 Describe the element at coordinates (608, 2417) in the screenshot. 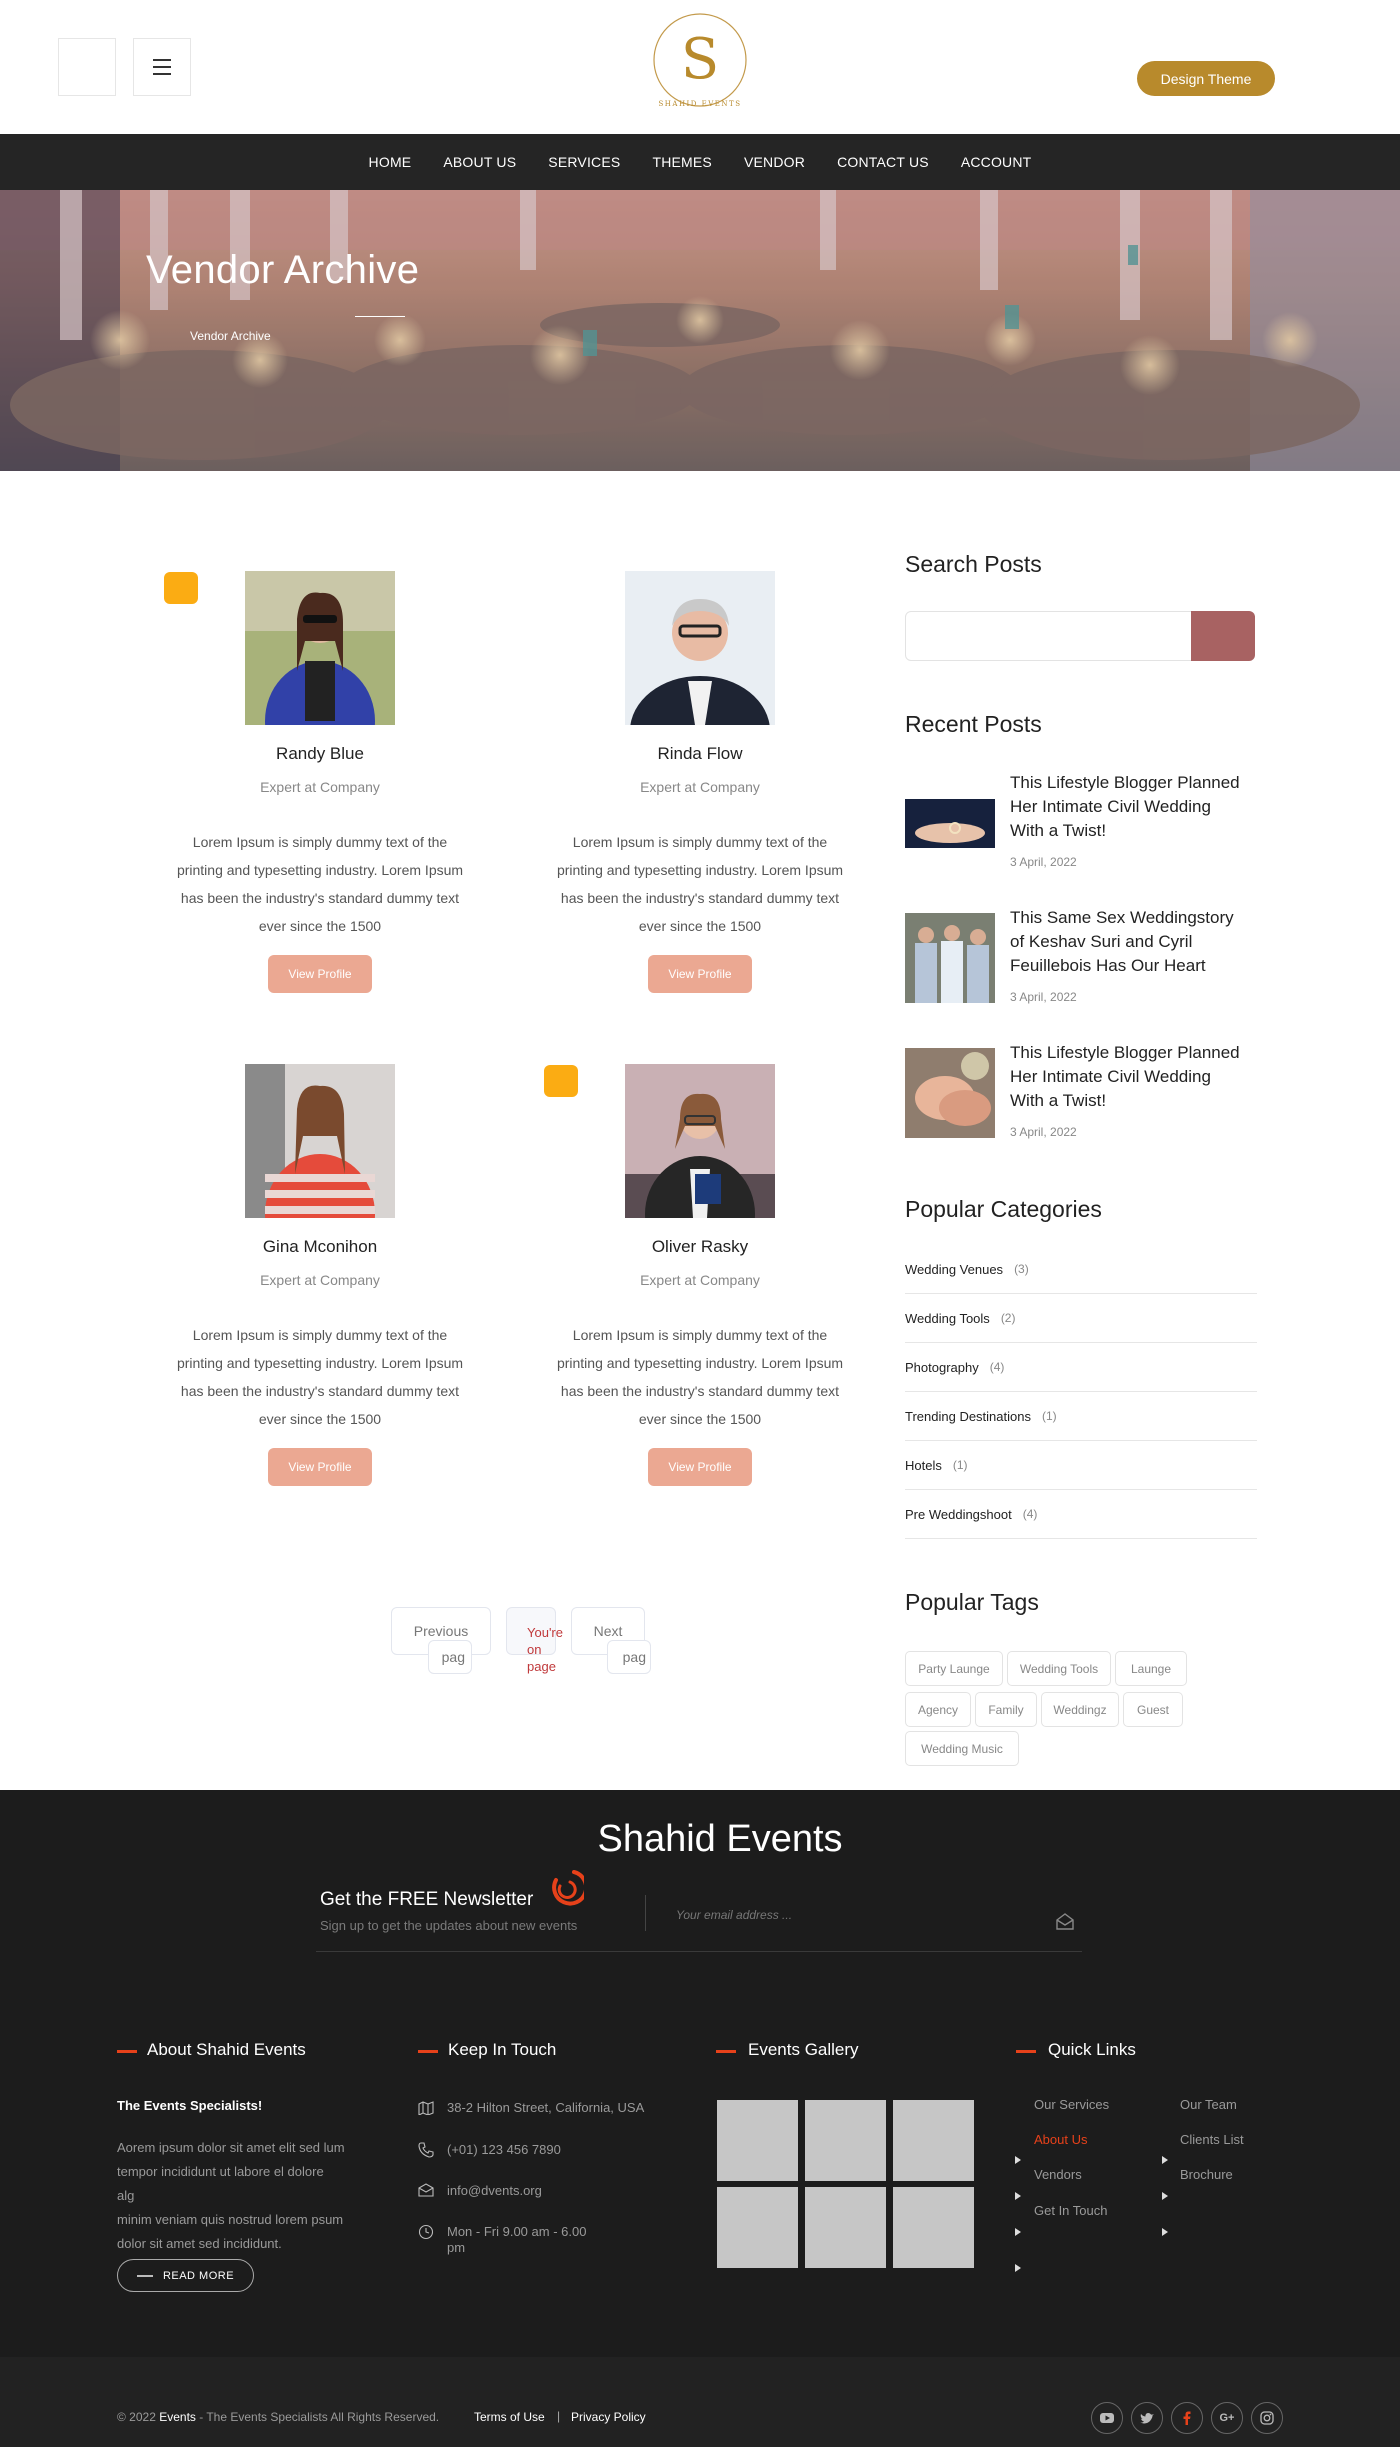

I see `privacy-link: Privacy Policy` at that location.